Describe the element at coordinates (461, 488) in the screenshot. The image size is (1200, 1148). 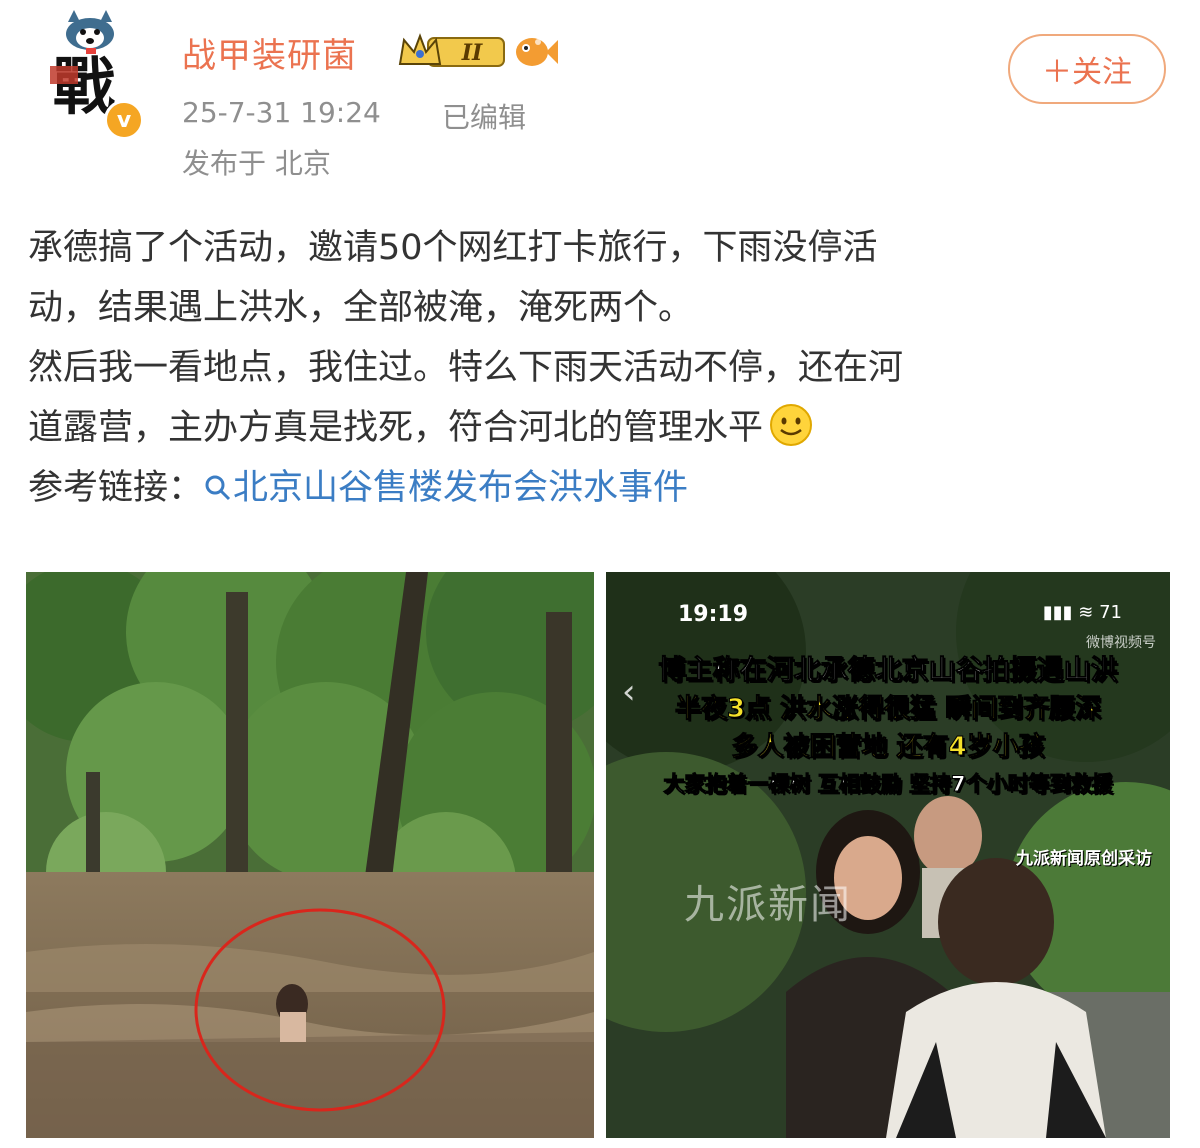
I see `reference-link-text: 北京山谷售楼发布会洪水事件` at that location.